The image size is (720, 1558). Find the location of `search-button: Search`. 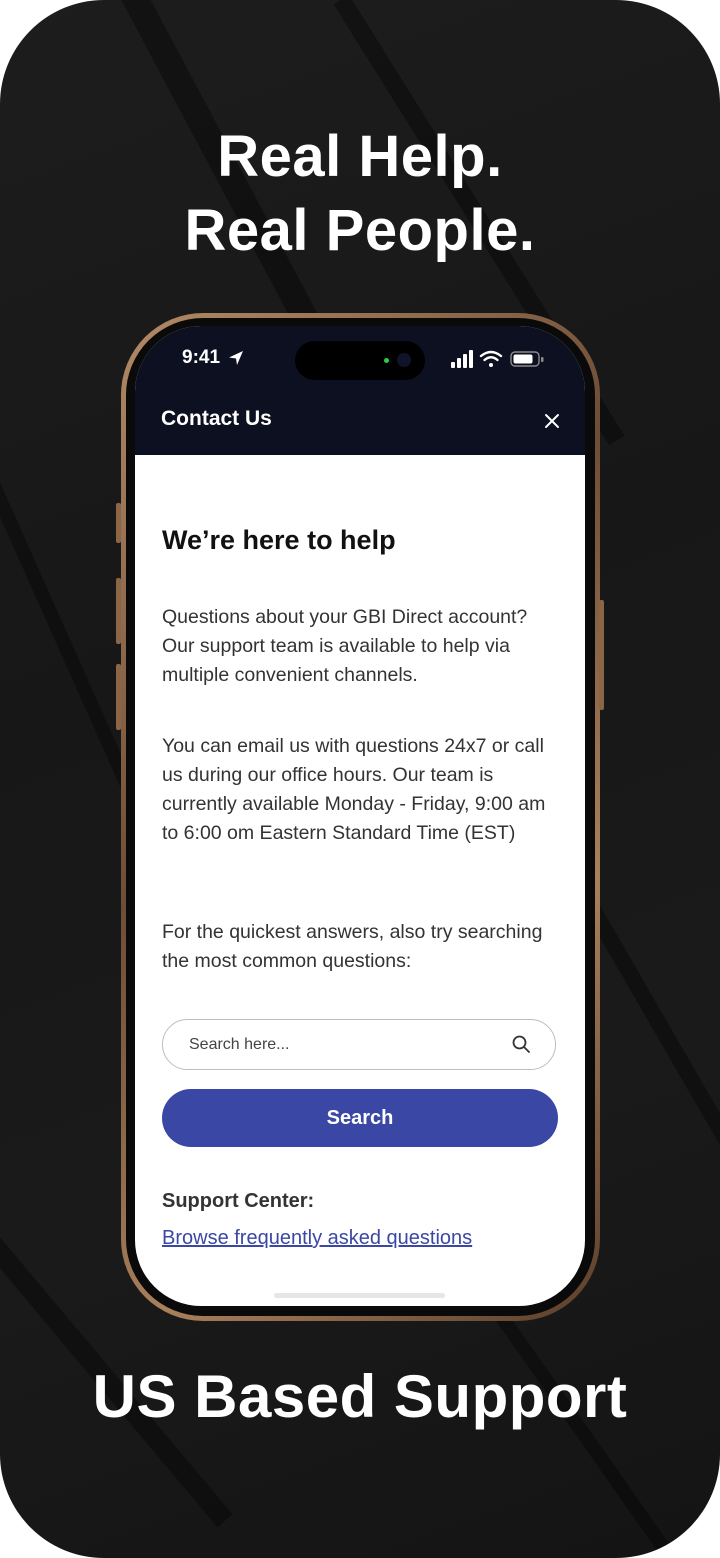

search-button: Search is located at coordinates (360, 1118).